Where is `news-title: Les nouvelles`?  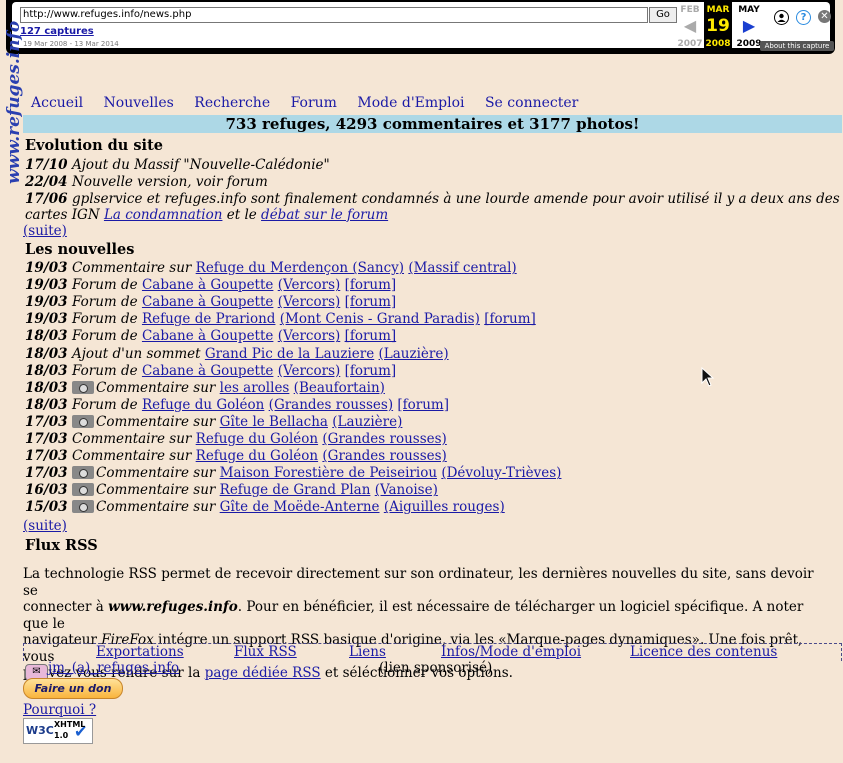 news-title: Les nouvelles is located at coordinates (80, 249).